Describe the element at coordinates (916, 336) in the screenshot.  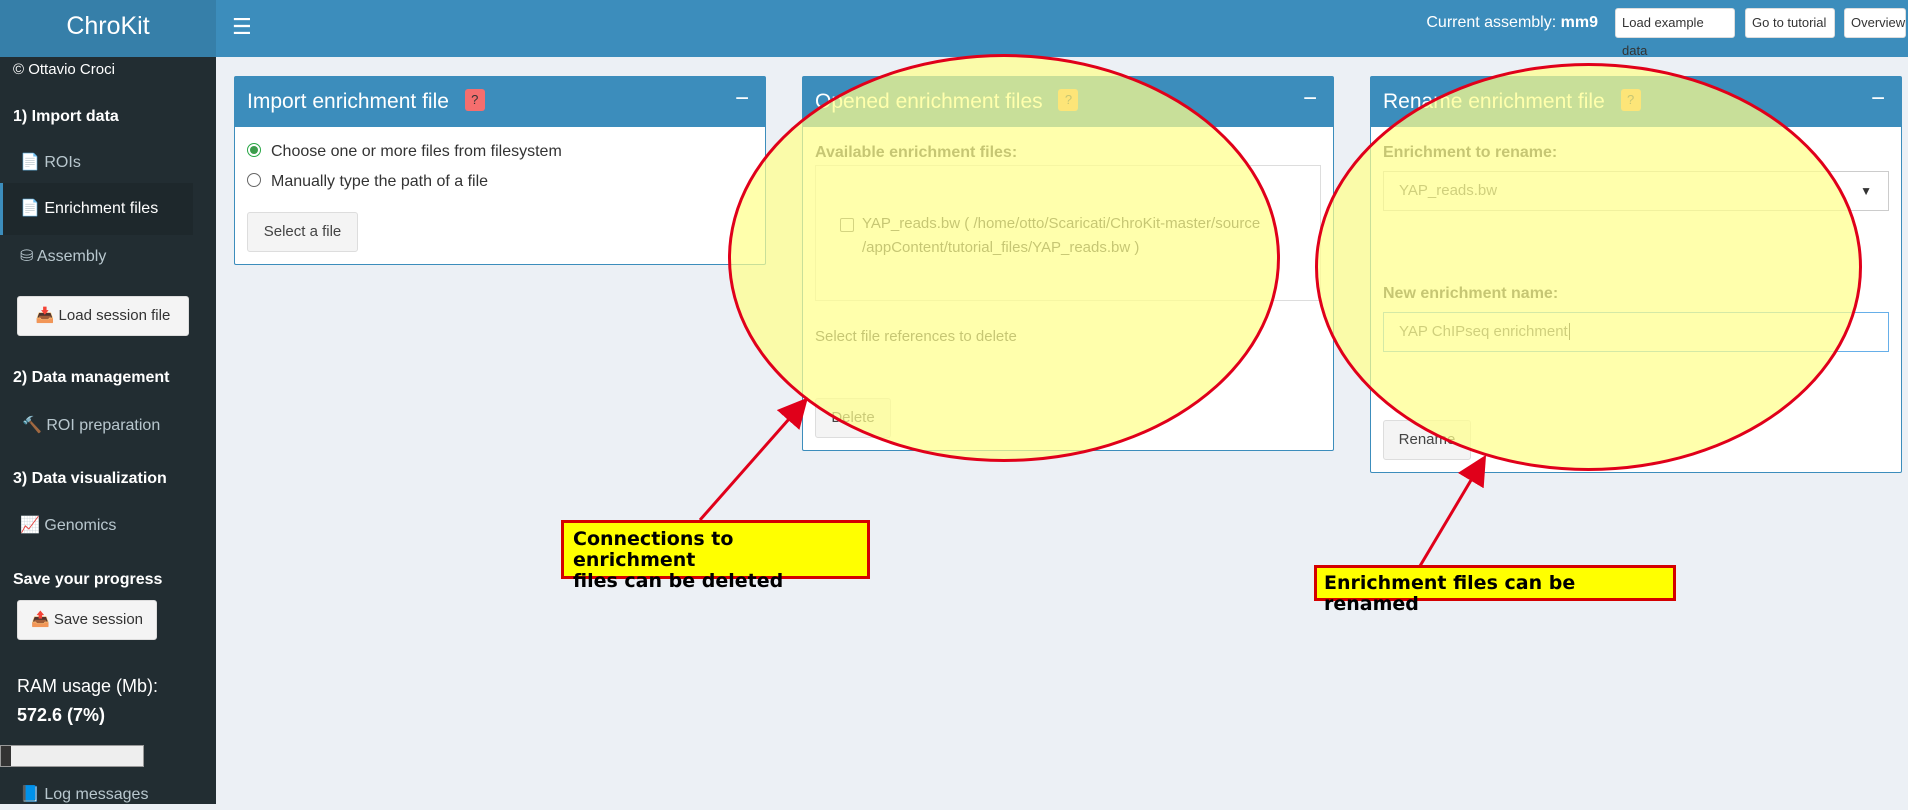
I see `delete-hint: Select file references to delete` at that location.